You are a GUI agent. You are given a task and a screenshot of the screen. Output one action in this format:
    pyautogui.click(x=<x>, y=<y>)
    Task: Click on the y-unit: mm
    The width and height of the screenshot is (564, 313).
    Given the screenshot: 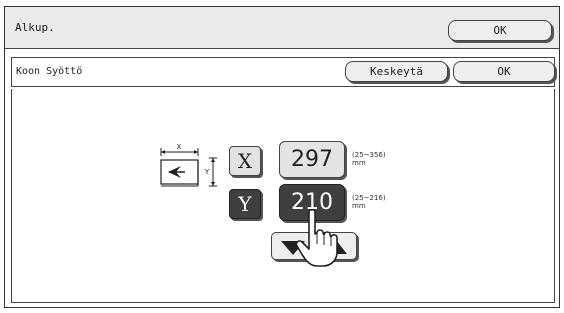 What is the action you would take?
    pyautogui.click(x=359, y=206)
    